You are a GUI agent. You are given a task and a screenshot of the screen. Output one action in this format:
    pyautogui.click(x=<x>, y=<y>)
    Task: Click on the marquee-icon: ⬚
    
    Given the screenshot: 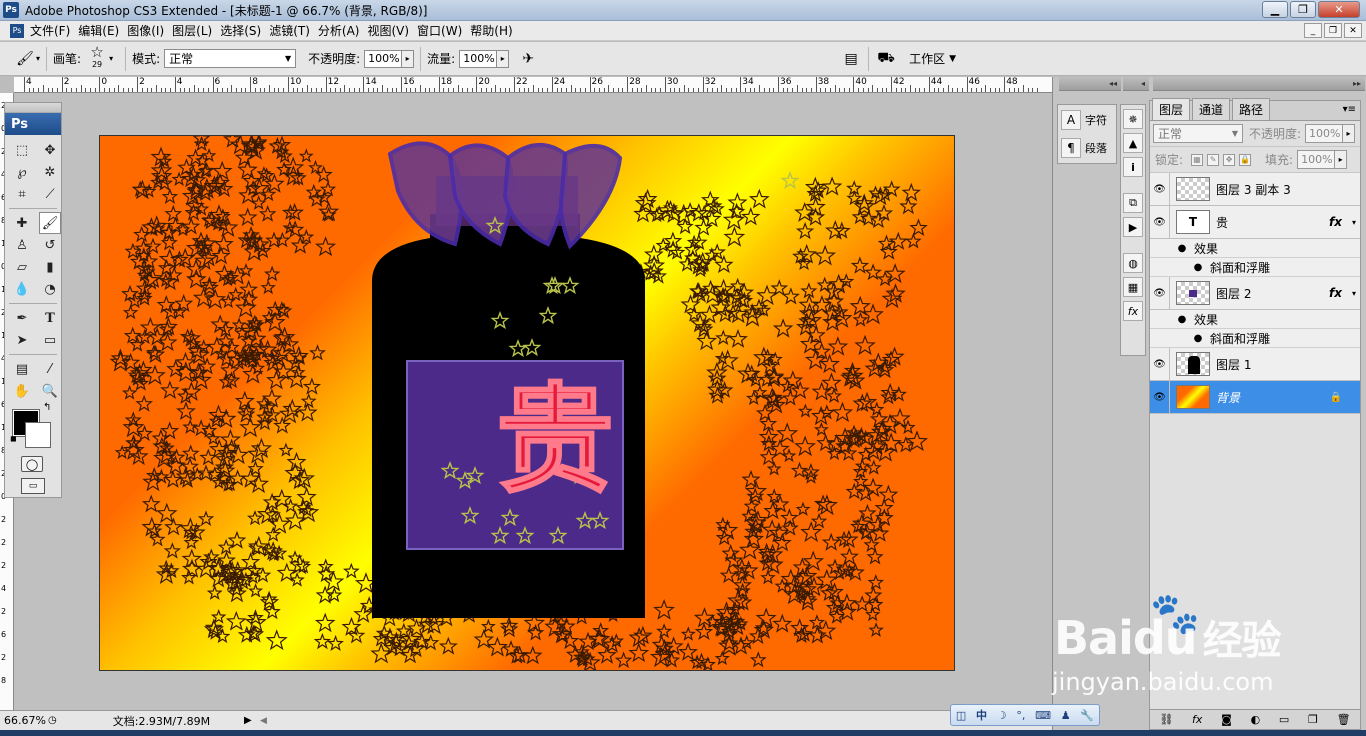 What is the action you would take?
    pyautogui.click(x=22, y=150)
    